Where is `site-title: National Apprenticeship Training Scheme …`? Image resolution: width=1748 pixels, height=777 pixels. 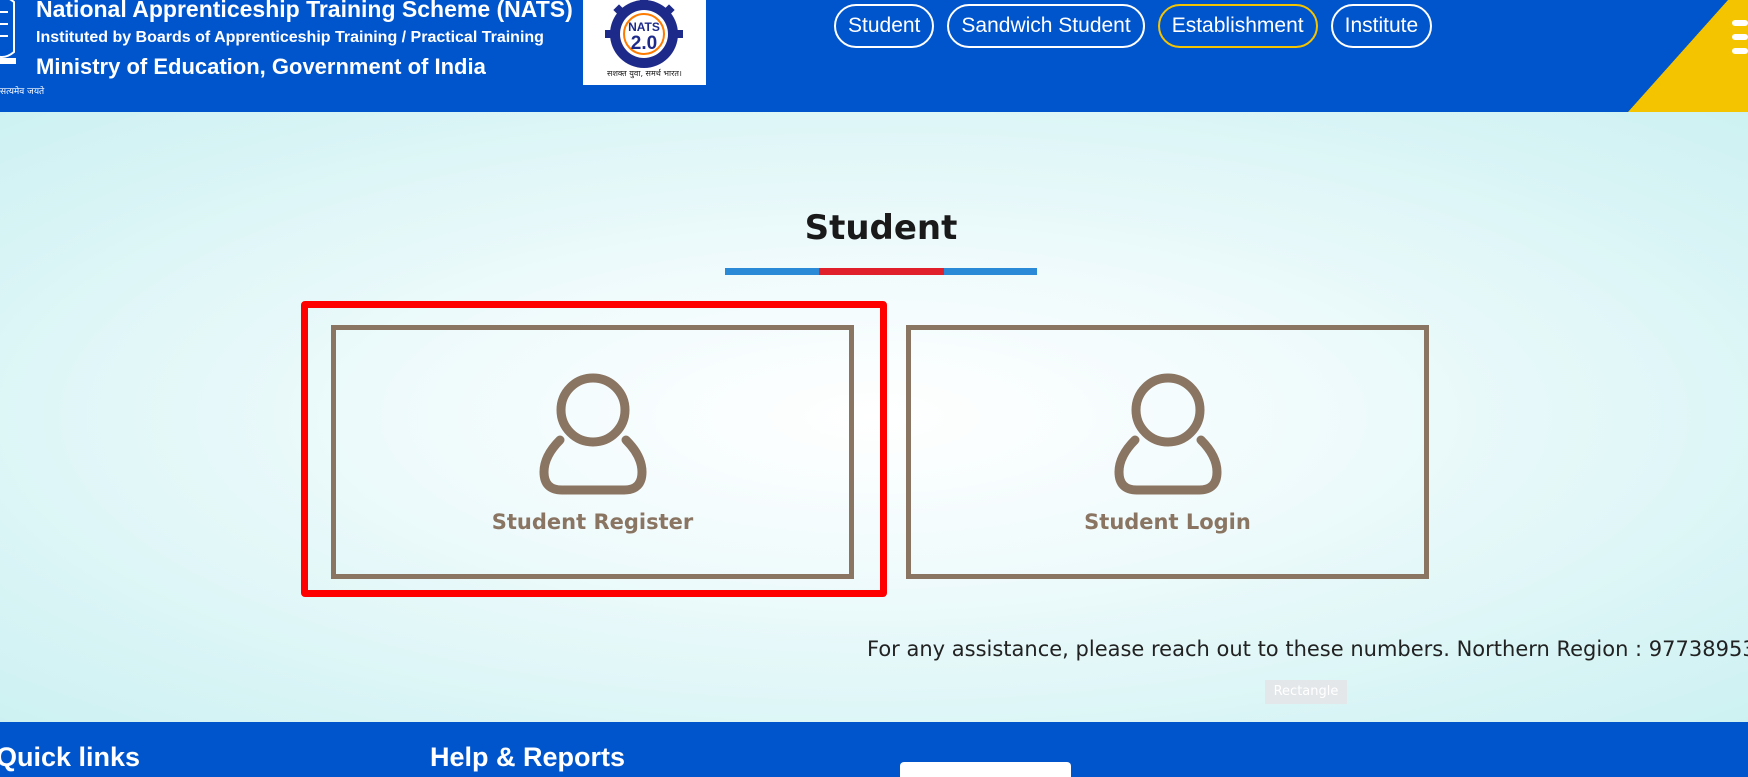
site-title: National Apprenticeship Training Scheme … is located at coordinates (304, 11).